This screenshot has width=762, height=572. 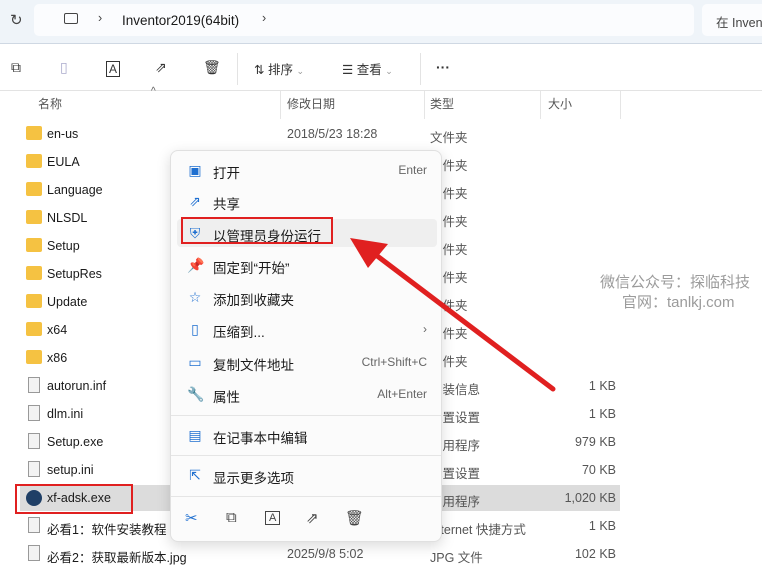 I want to click on red-arrow, so click(x=453, y=315).